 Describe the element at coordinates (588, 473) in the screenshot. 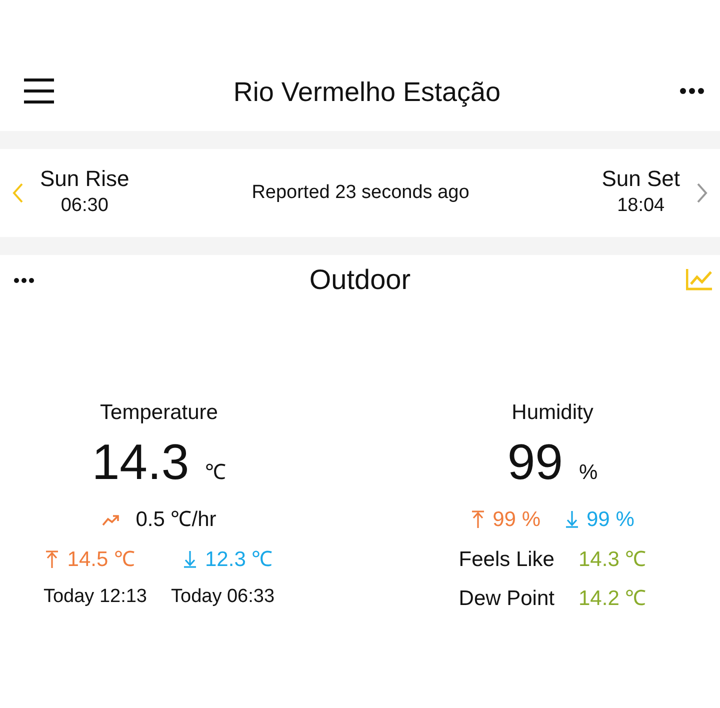

I see `humidity-unit: %` at that location.